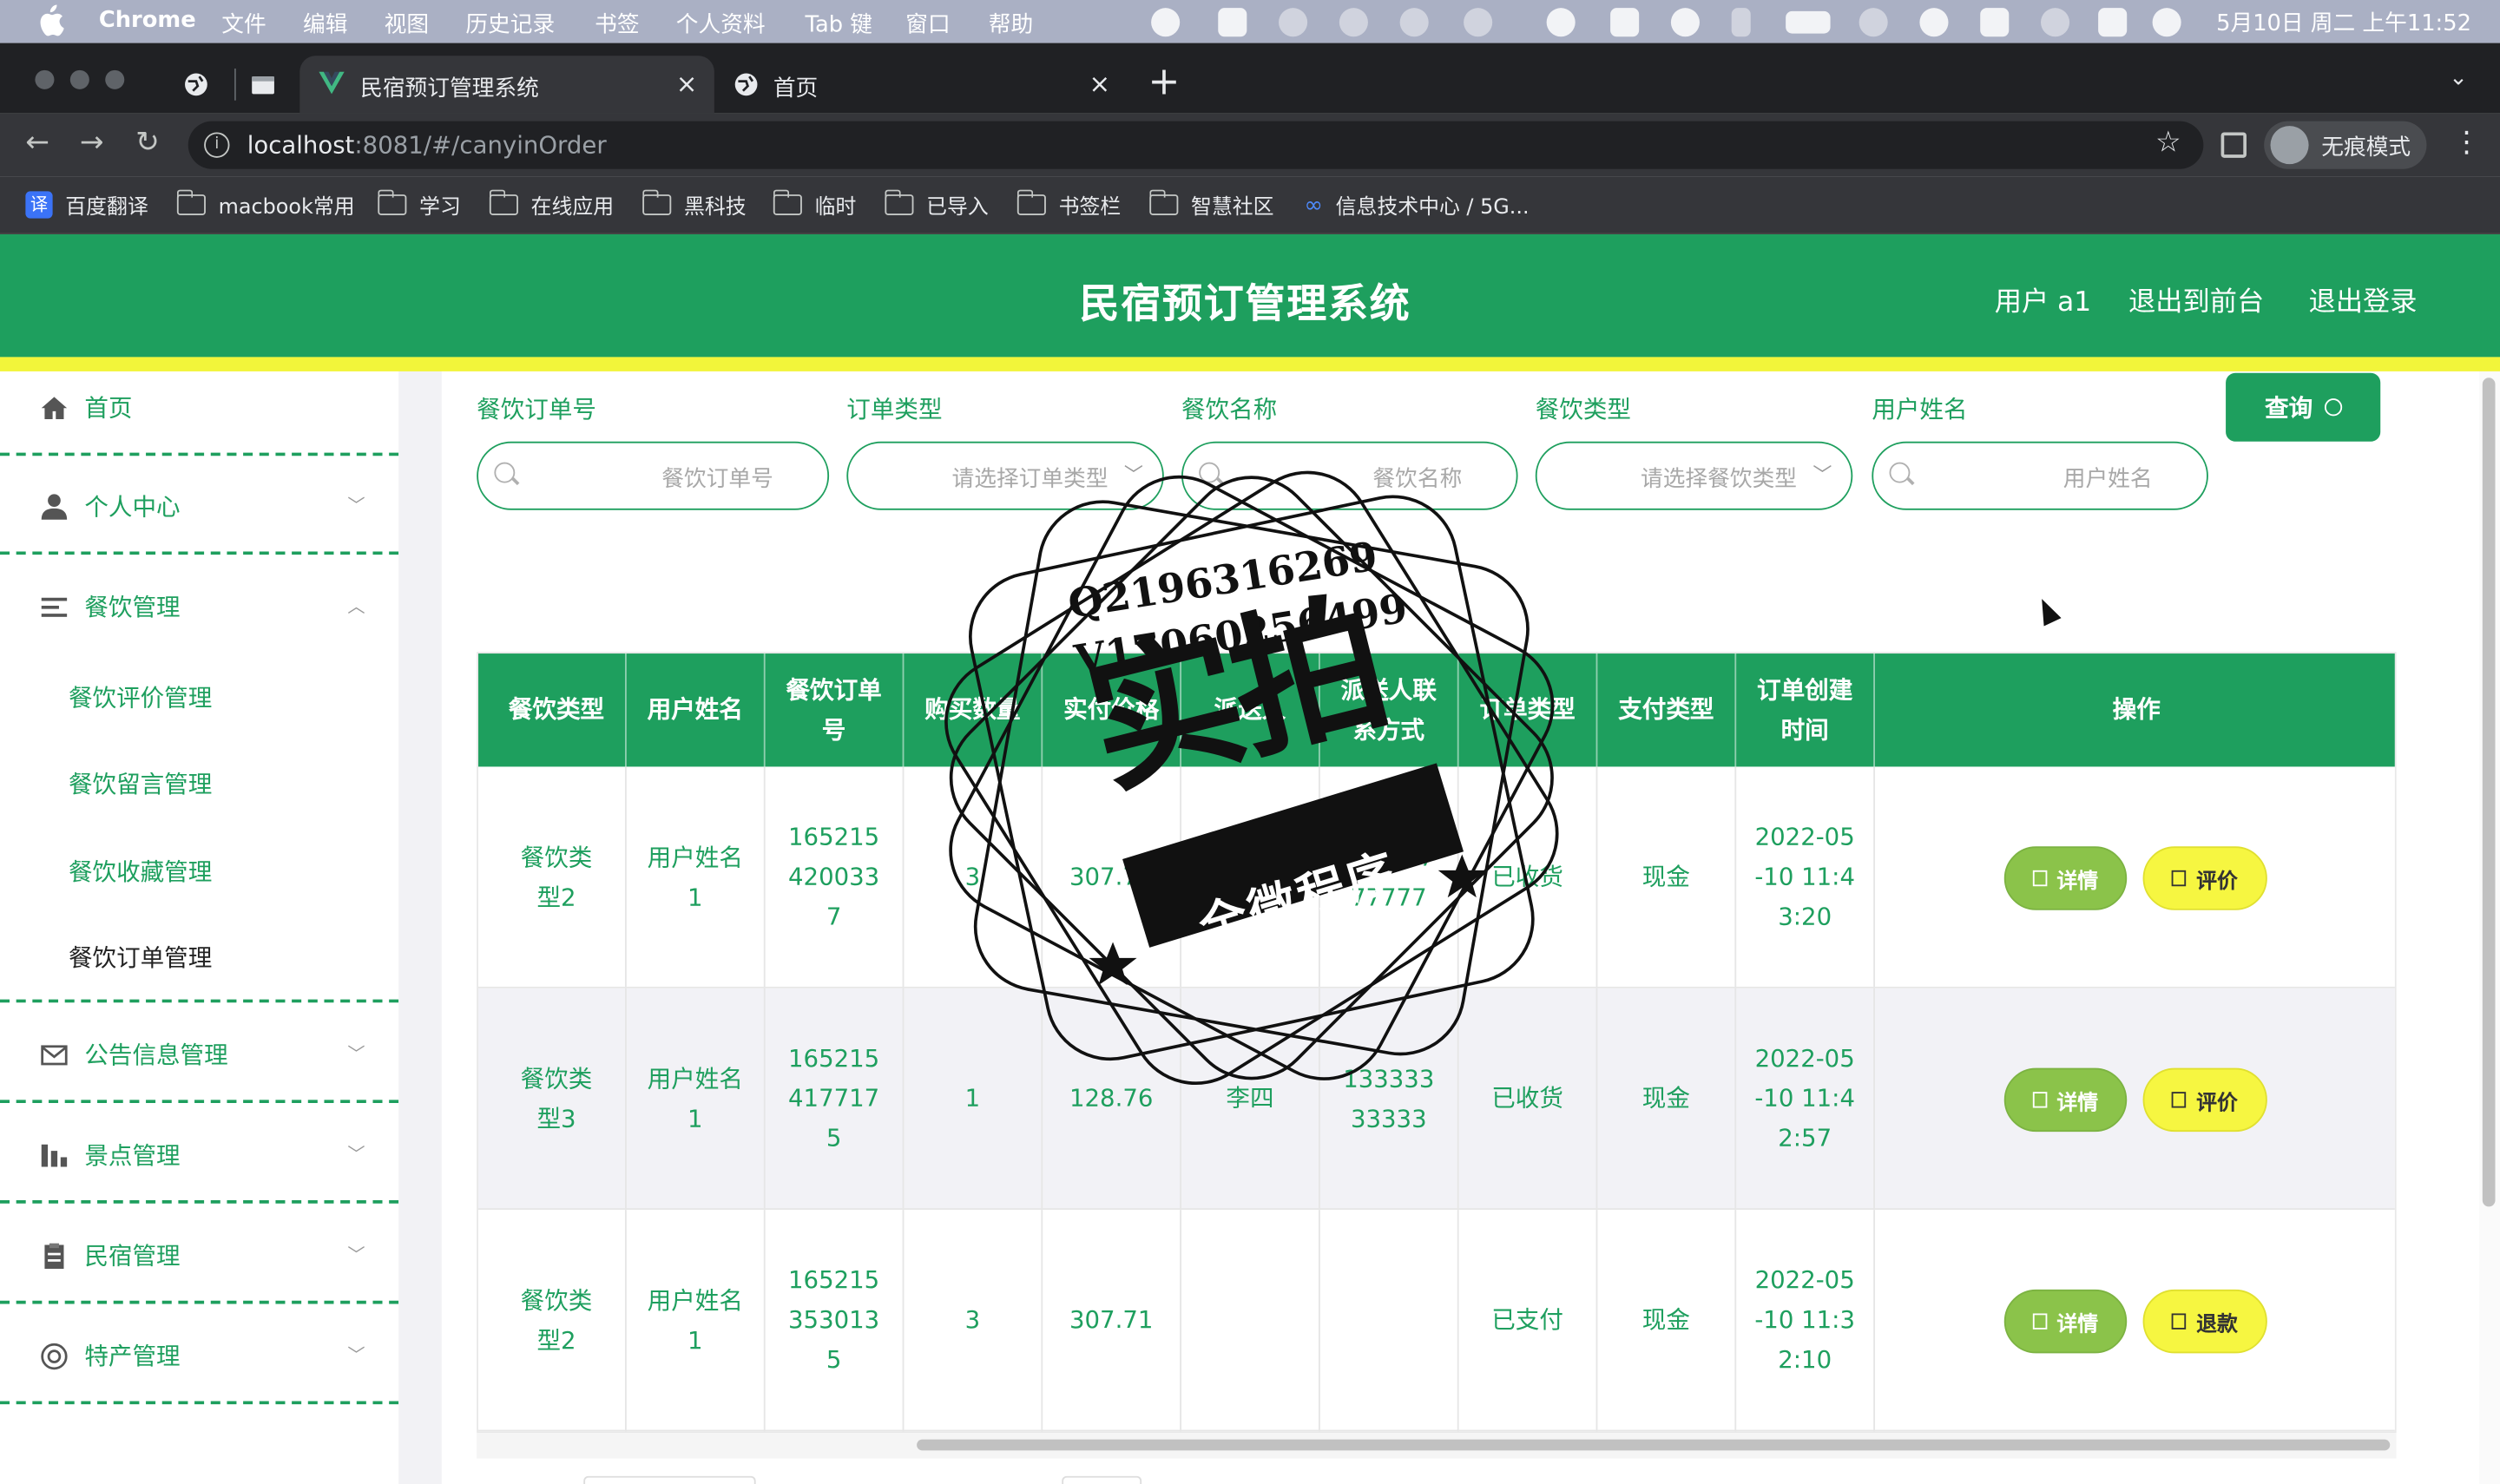  Describe the element at coordinates (325, 24) in the screenshot. I see `menu-edit: 编辑` at that location.